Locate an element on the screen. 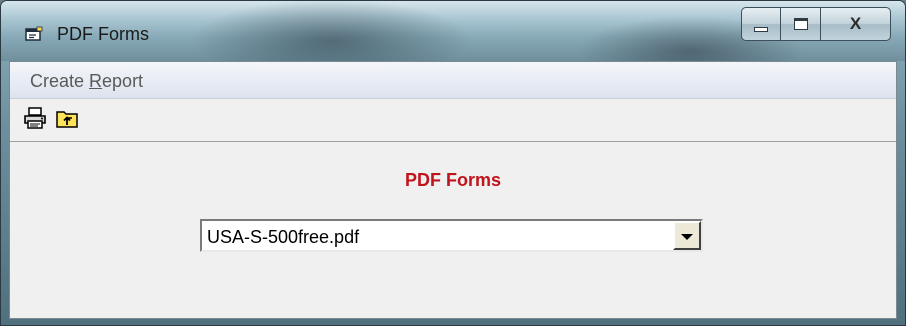  minimize-icon is located at coordinates (761, 29).